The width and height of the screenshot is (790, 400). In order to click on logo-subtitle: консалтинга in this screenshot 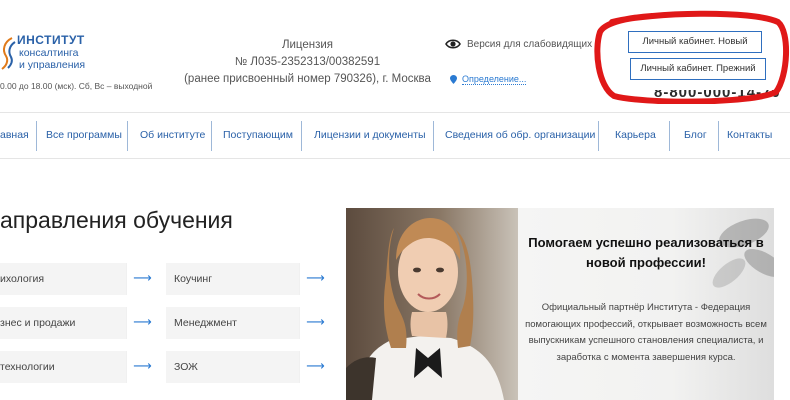, I will do `click(49, 53)`.